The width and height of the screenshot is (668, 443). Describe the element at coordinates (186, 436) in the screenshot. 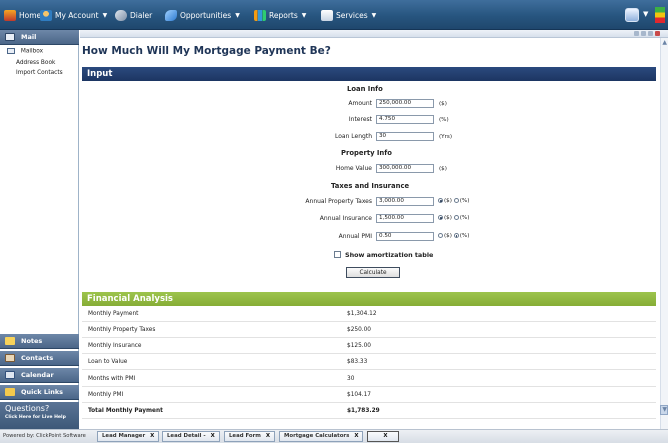

I see `tab-label: Lead Detail -` at that location.